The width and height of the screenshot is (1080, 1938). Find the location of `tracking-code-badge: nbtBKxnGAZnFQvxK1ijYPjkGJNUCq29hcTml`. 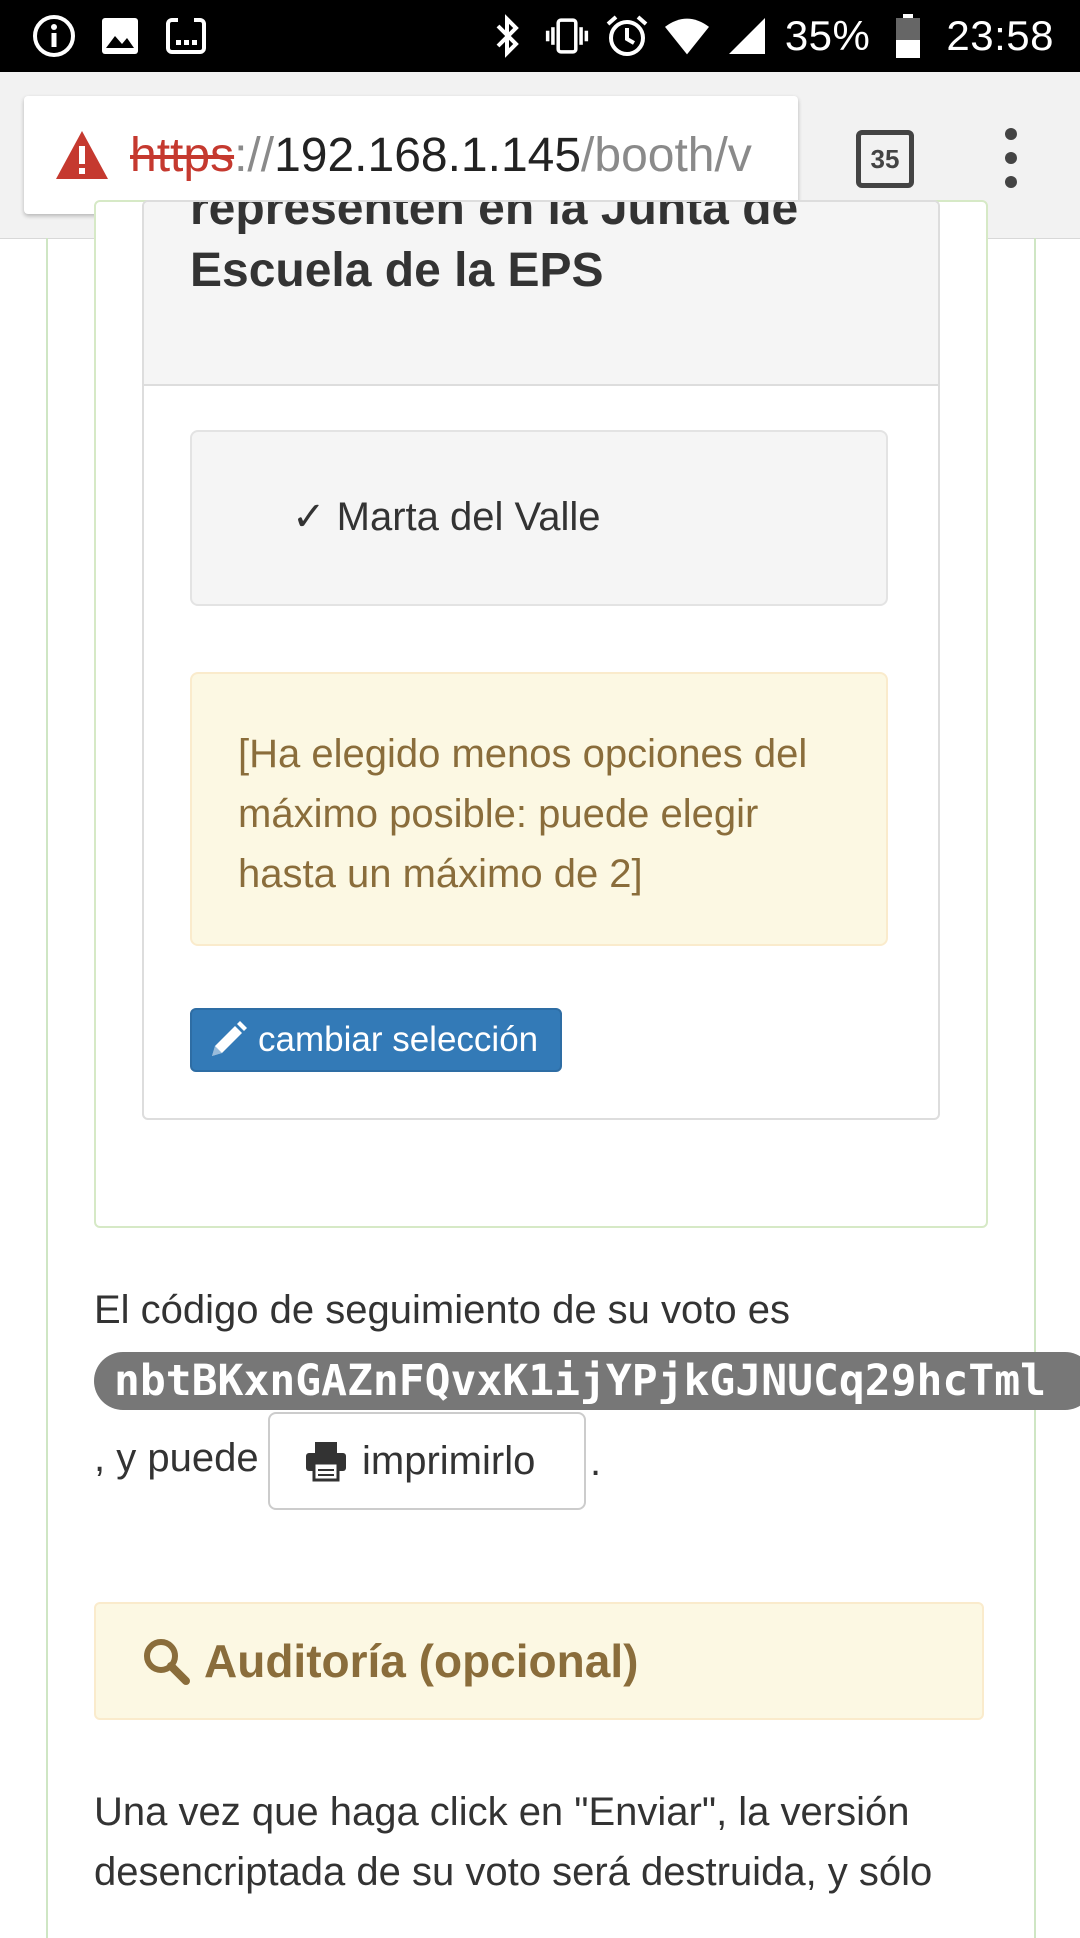

tracking-code-badge: nbtBKxnGAZnFQvxK1ijYPjkGJNUCq29hcTml is located at coordinates (587, 1381).